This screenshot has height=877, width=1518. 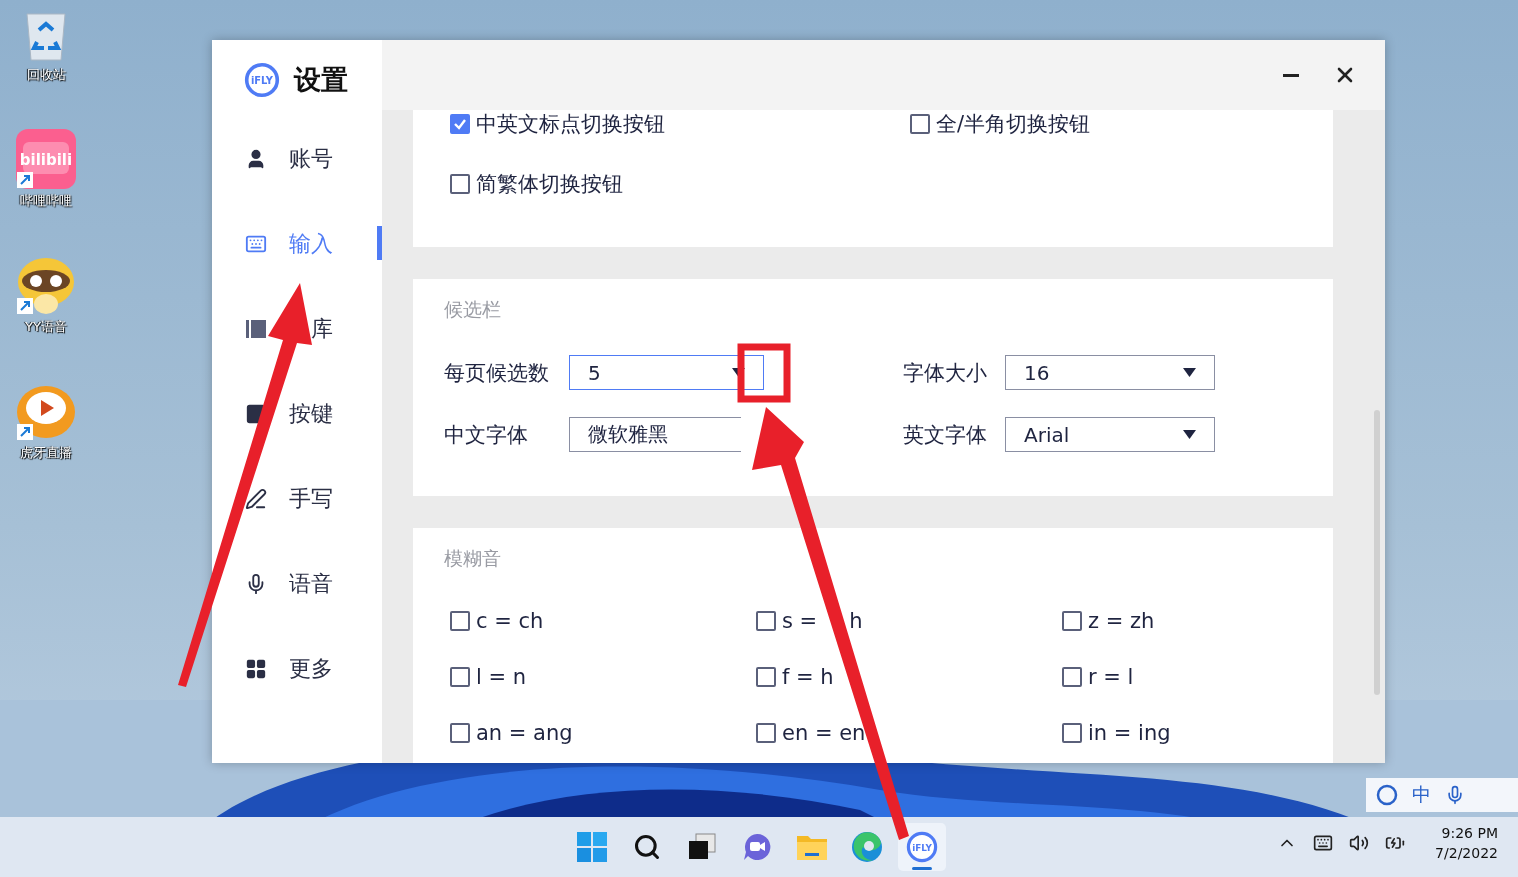 What do you see at coordinates (297, 328) in the screenshot?
I see `sidebar-item: 库` at bounding box center [297, 328].